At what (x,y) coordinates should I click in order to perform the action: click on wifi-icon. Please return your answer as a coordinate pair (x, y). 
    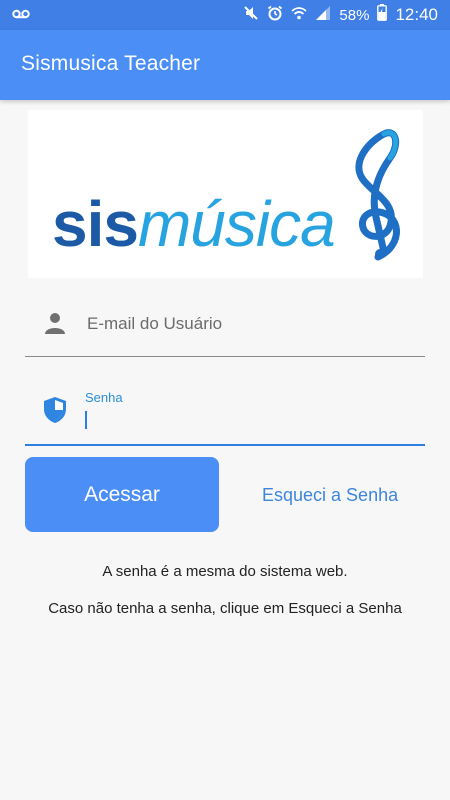
    Looking at the image, I should click on (299, 15).